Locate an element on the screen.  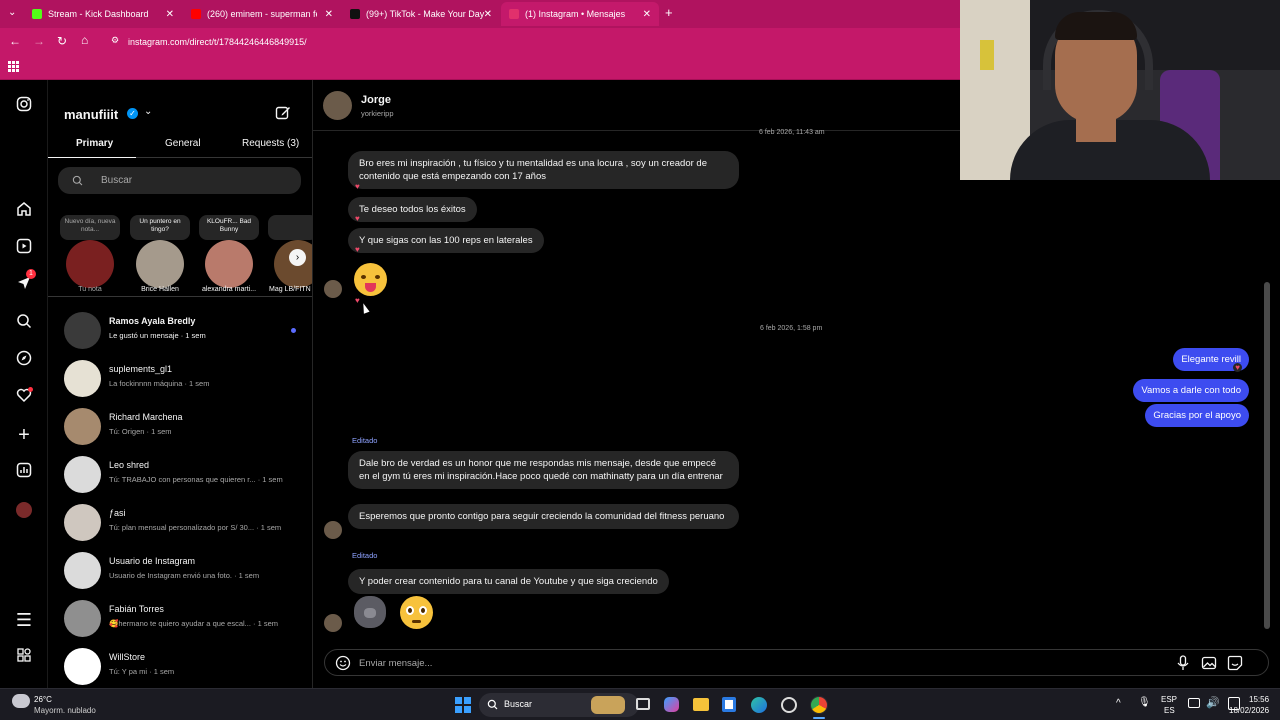
site-info-icon: ⚙ is located at coordinates (115, 40).